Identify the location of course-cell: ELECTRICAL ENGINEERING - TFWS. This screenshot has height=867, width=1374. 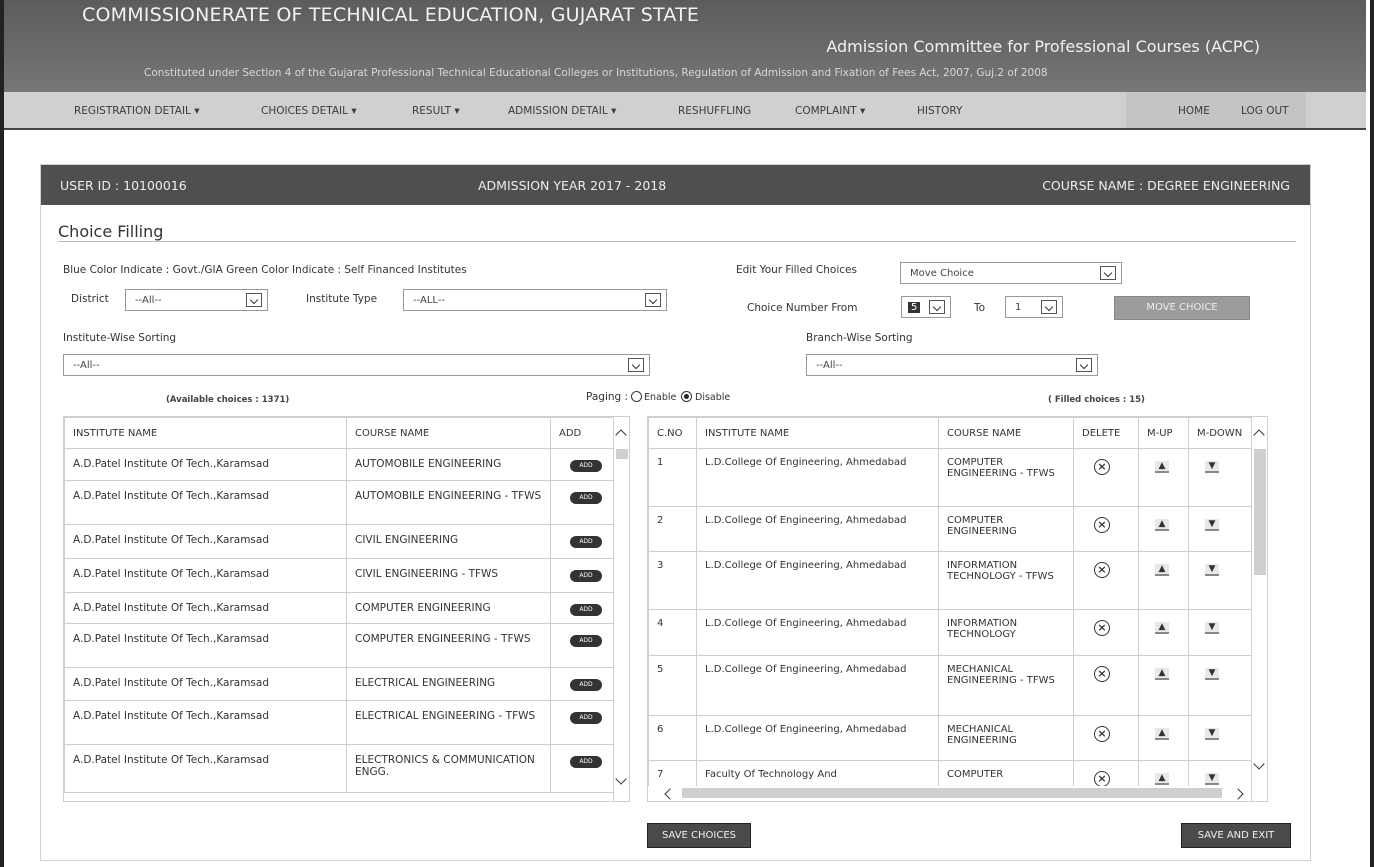
(448, 722).